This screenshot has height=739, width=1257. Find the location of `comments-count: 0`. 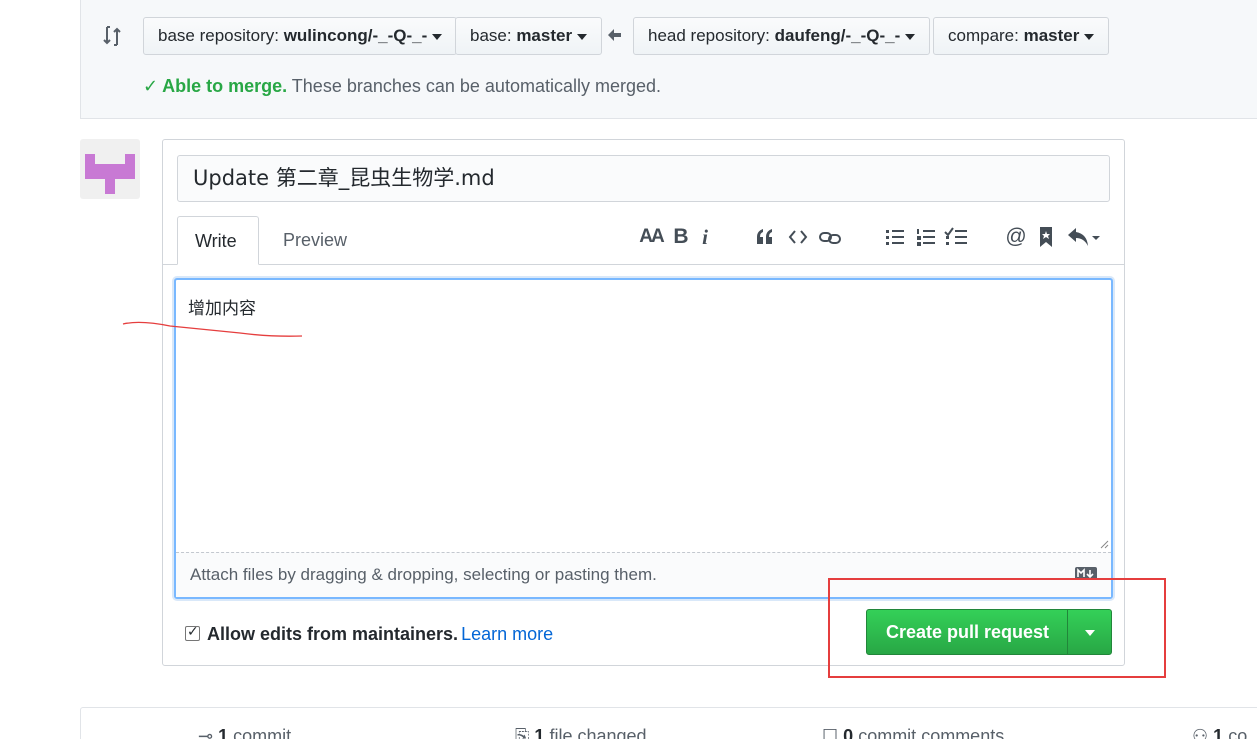

comments-count: 0 is located at coordinates (848, 732).